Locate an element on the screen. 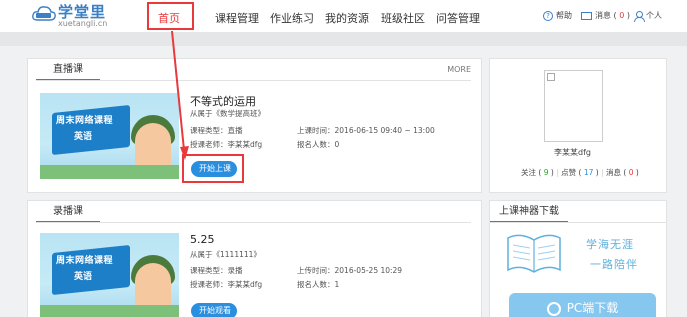  slogan-line-1: 学海无涯 is located at coordinates (610, 244).